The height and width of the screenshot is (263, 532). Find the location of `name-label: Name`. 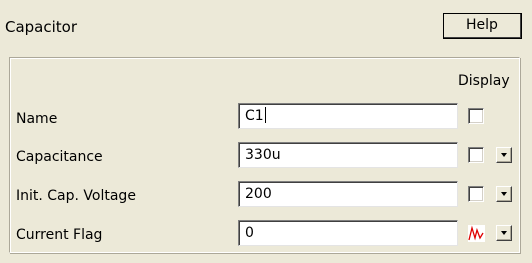

name-label: Name is located at coordinates (37, 119).